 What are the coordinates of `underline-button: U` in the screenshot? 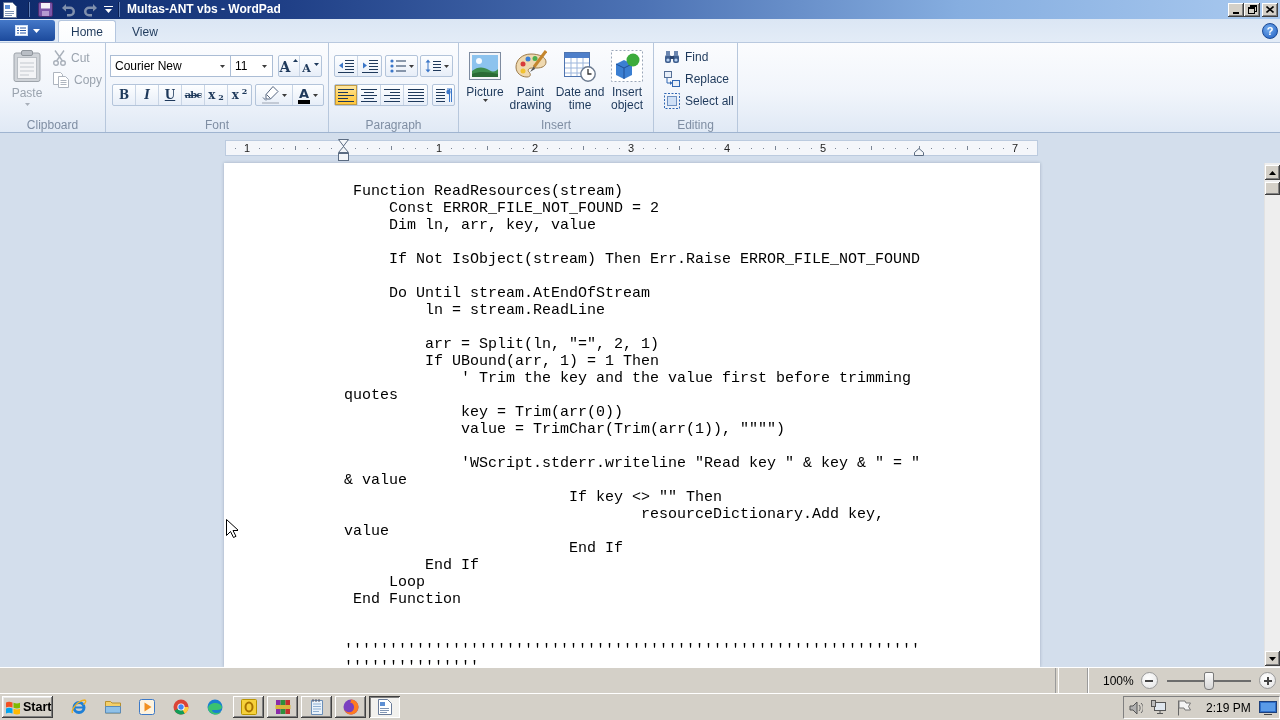 It's located at (170, 95).